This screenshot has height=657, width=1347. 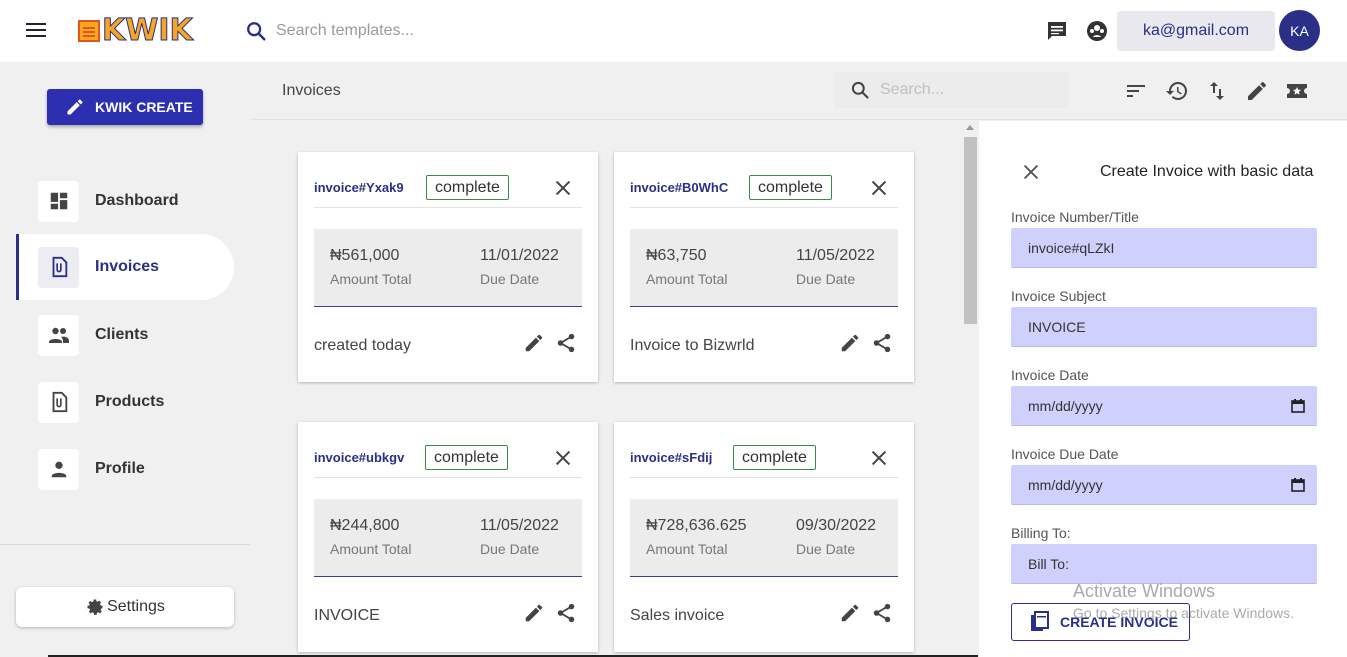 I want to click on menu-icon, so click(x=36, y=31).